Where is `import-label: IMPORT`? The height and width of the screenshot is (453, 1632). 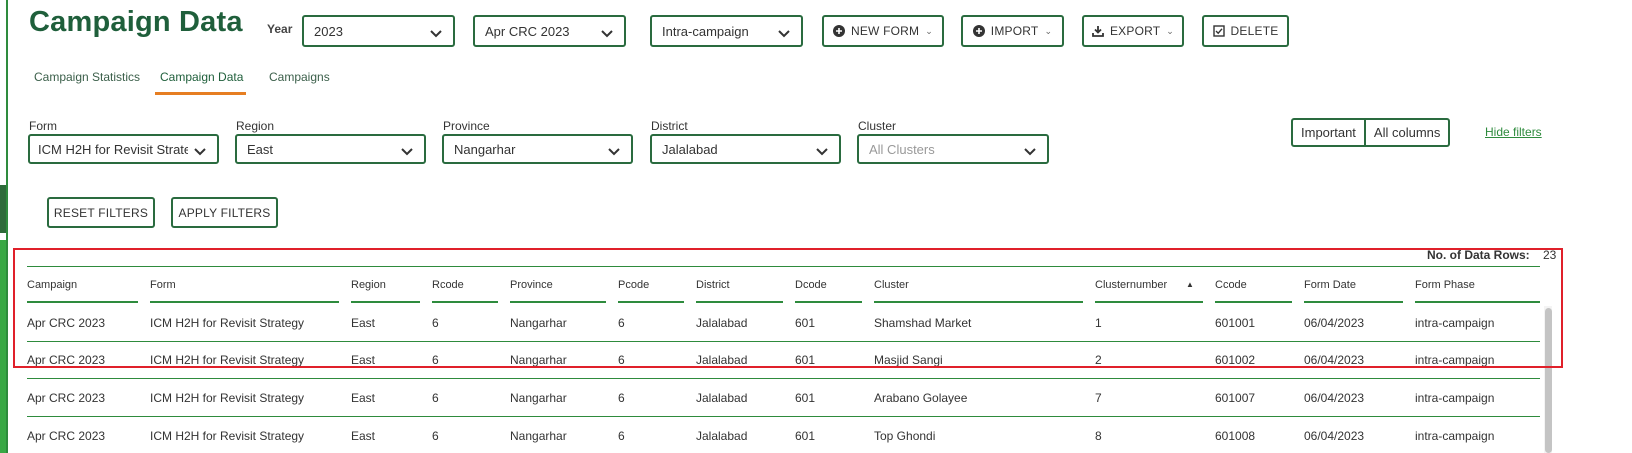
import-label: IMPORT is located at coordinates (1014, 31).